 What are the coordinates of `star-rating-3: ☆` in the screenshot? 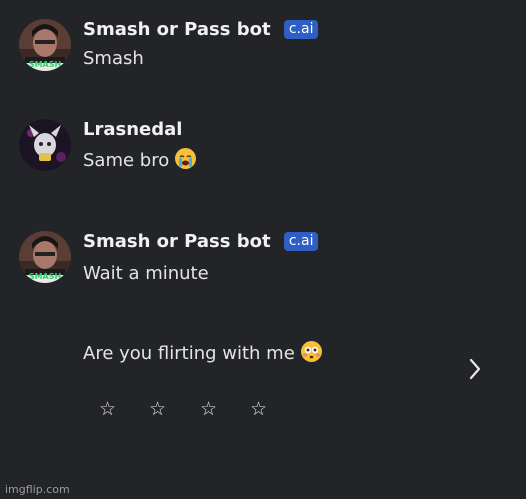 It's located at (208, 409).